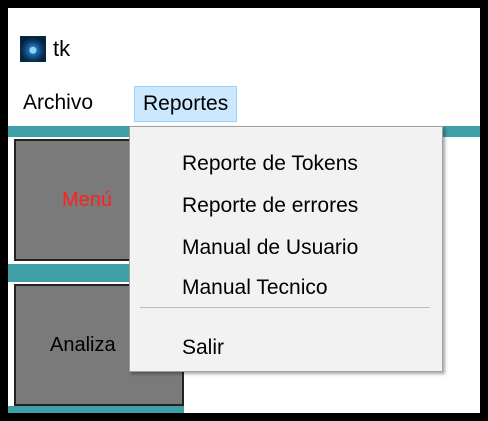 The height and width of the screenshot is (421, 488). Describe the element at coordinates (87, 200) in the screenshot. I see `menu-button-label: Menú` at that location.